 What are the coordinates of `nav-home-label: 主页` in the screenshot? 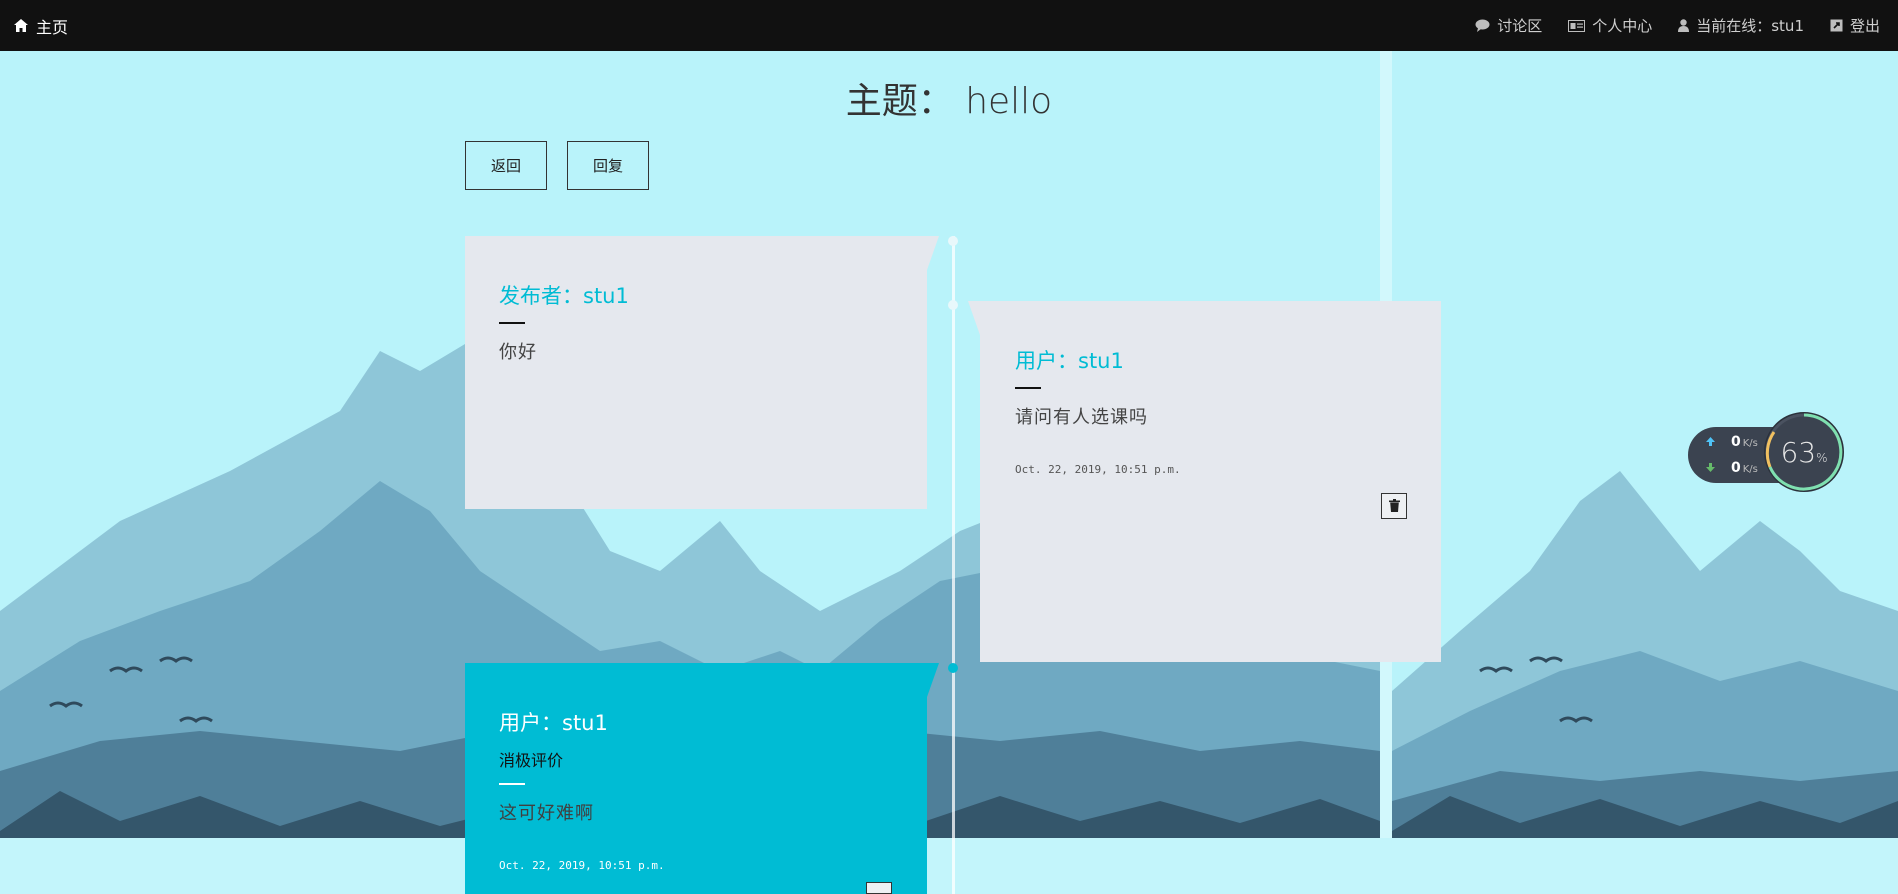 It's located at (52, 27).